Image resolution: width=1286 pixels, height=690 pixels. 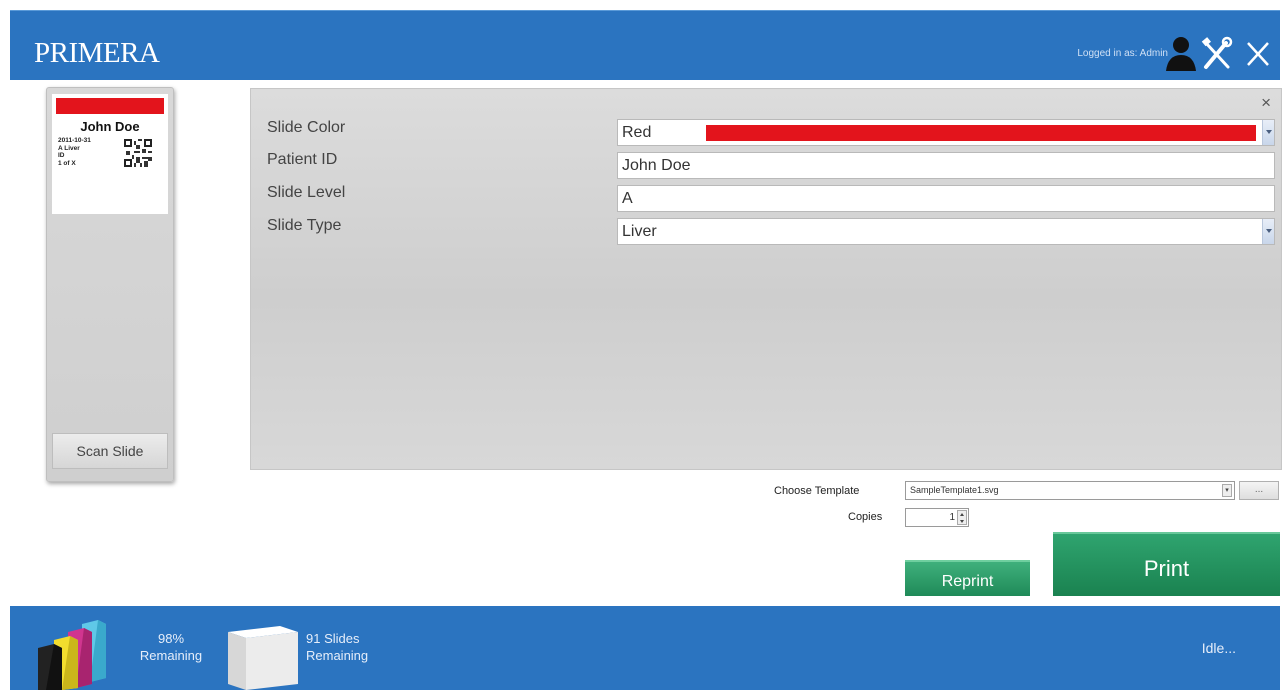 What do you see at coordinates (946, 198) in the screenshot?
I see `slide-level-field: A` at bounding box center [946, 198].